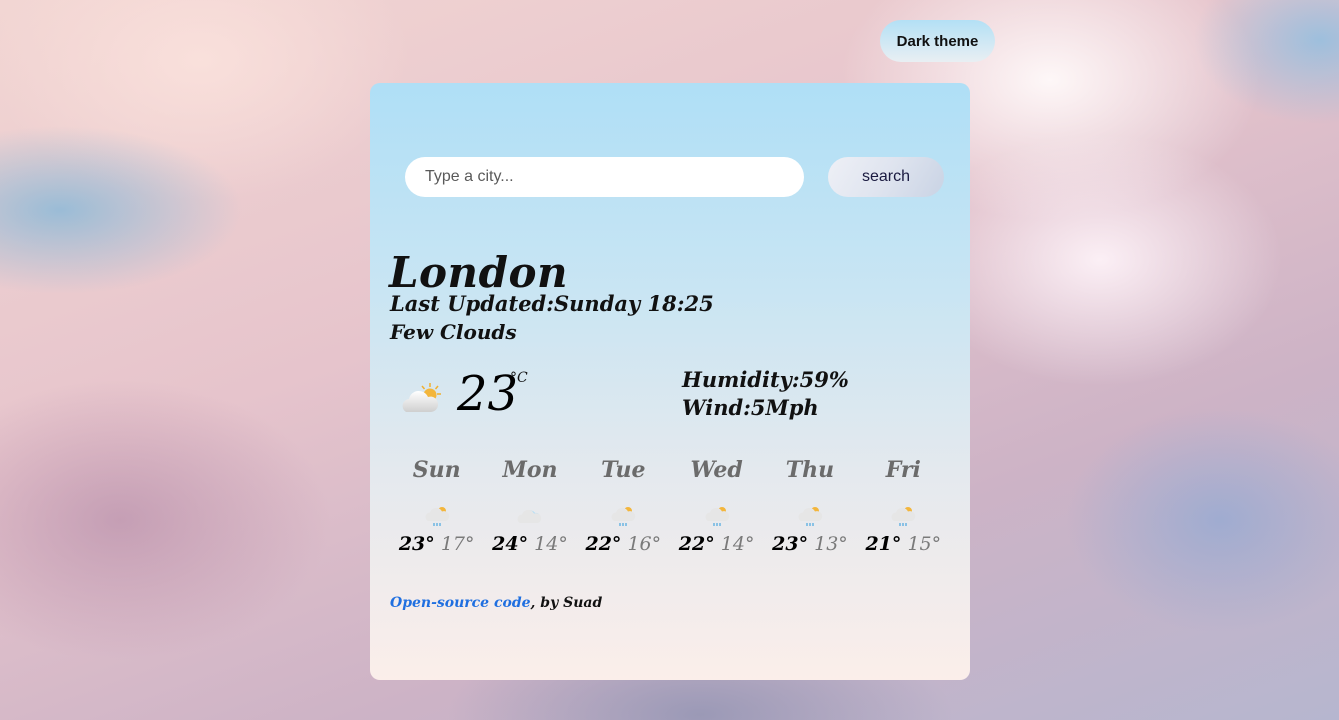  What do you see at coordinates (519, 378) in the screenshot?
I see `temperature-unit: °C` at bounding box center [519, 378].